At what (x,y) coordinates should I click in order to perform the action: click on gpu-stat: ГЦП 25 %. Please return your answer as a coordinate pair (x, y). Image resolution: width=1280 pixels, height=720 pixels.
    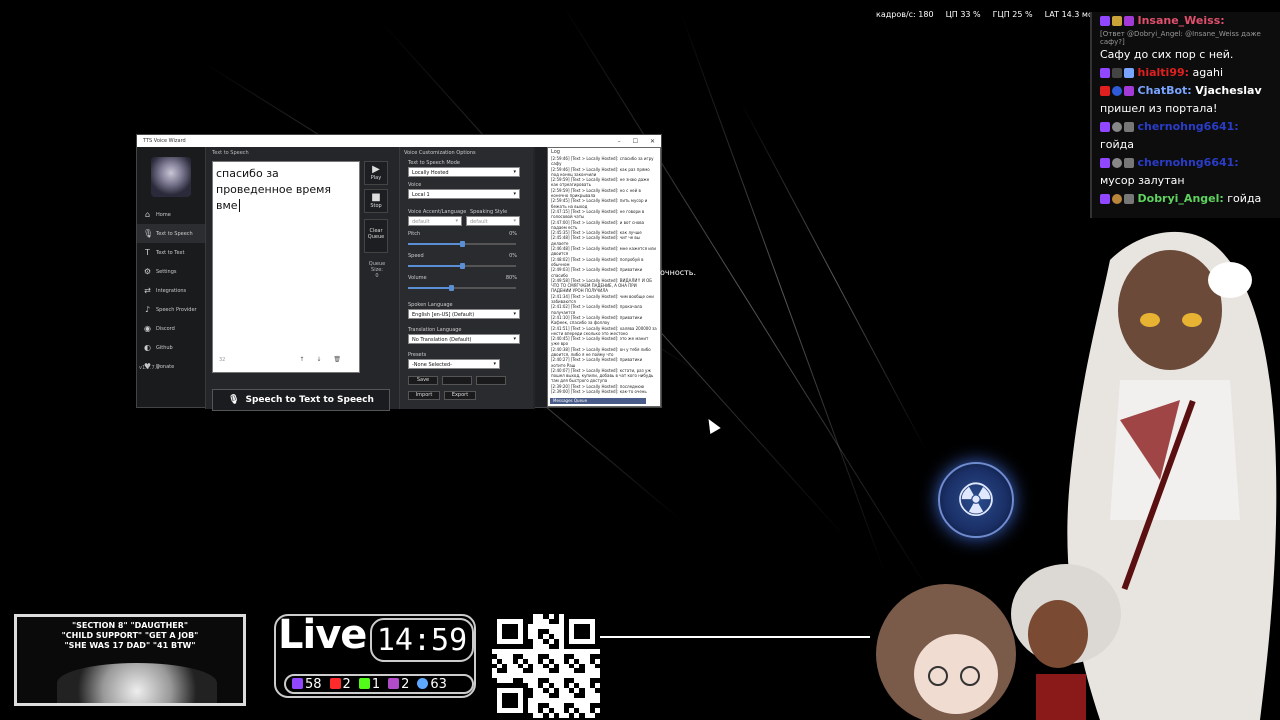
    Looking at the image, I should click on (1012, 14).